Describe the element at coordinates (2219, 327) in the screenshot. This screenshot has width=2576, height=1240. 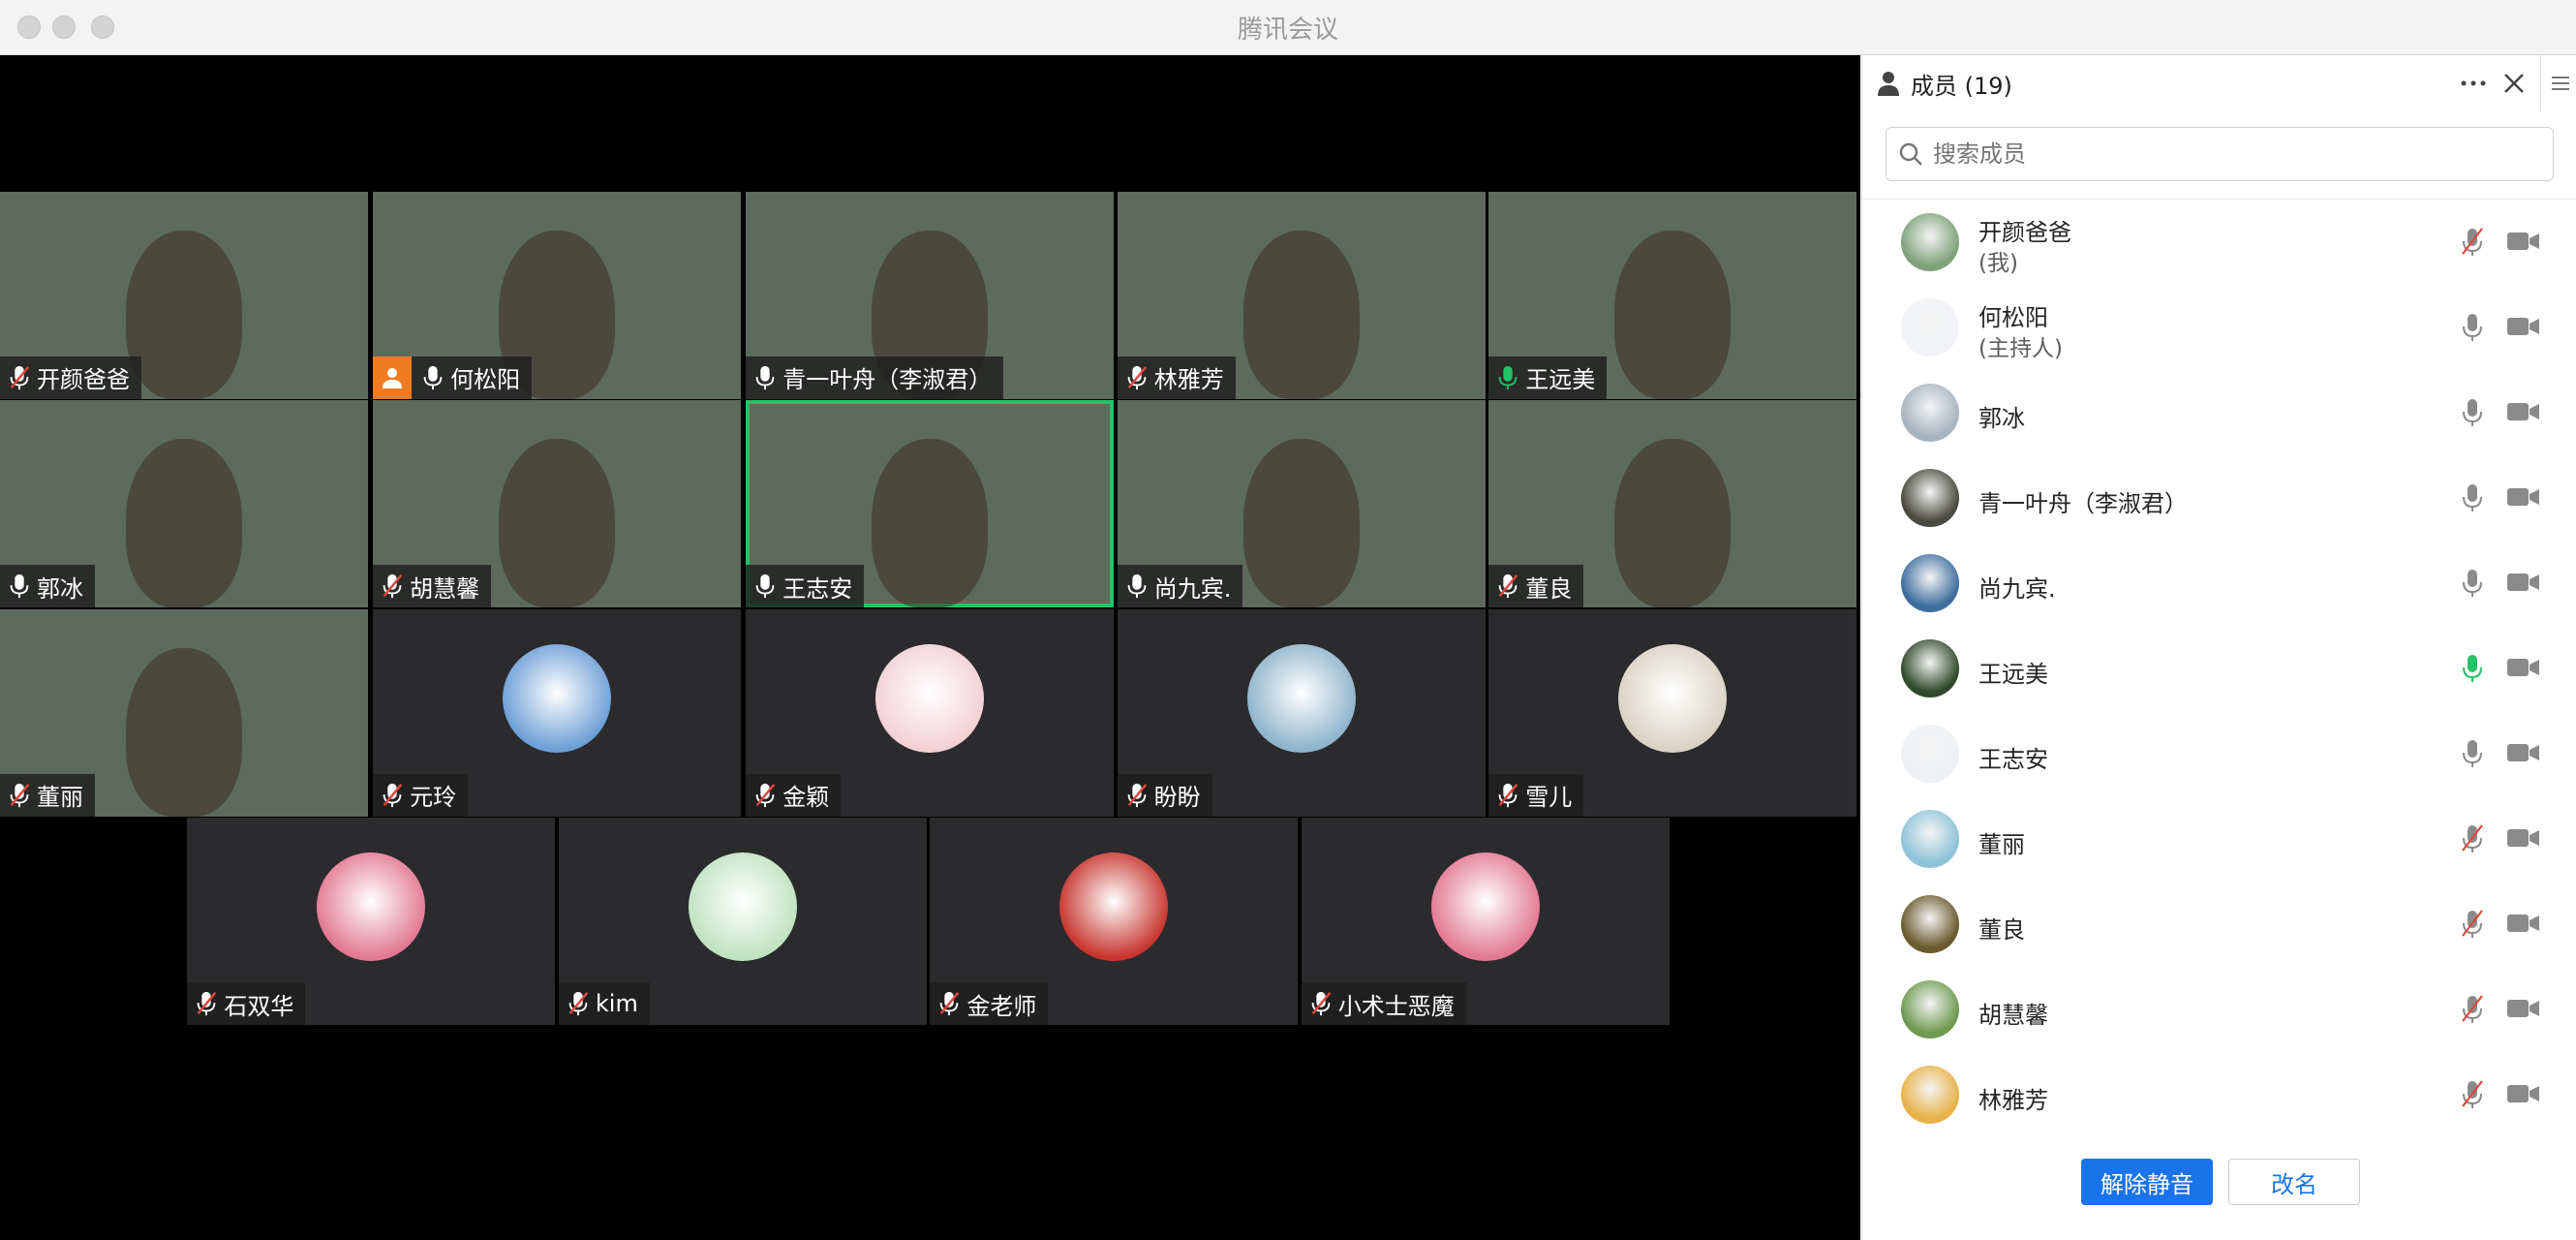
I see `member-row: 何松阳 (主持人)` at that location.